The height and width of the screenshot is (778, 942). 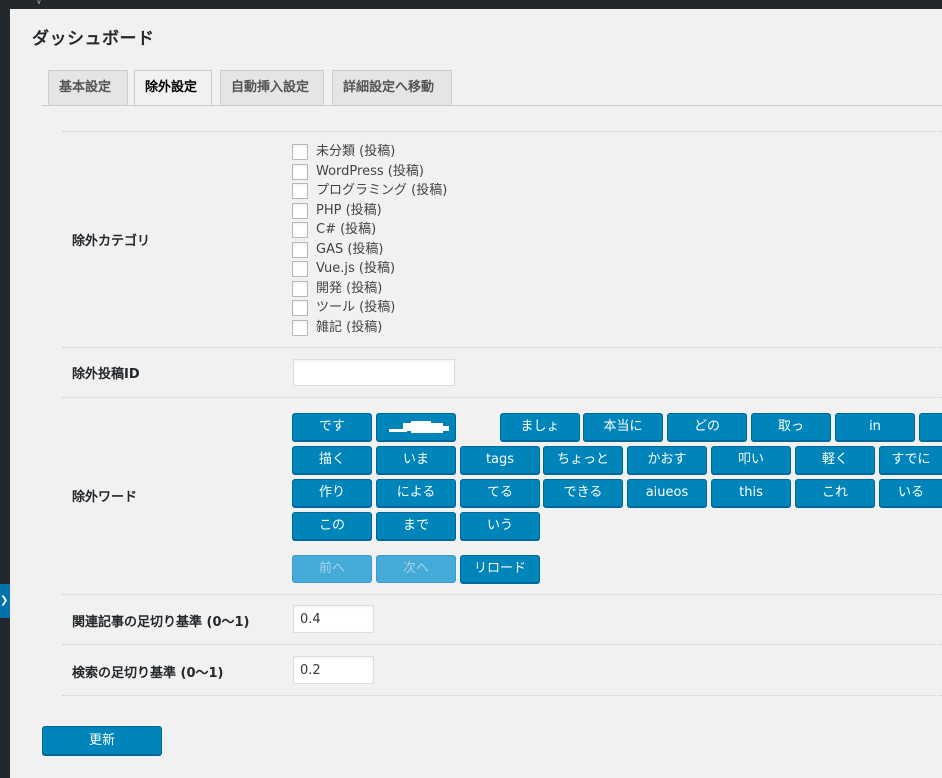 I want to click on exclude-word-button-partial, so click(x=930, y=427).